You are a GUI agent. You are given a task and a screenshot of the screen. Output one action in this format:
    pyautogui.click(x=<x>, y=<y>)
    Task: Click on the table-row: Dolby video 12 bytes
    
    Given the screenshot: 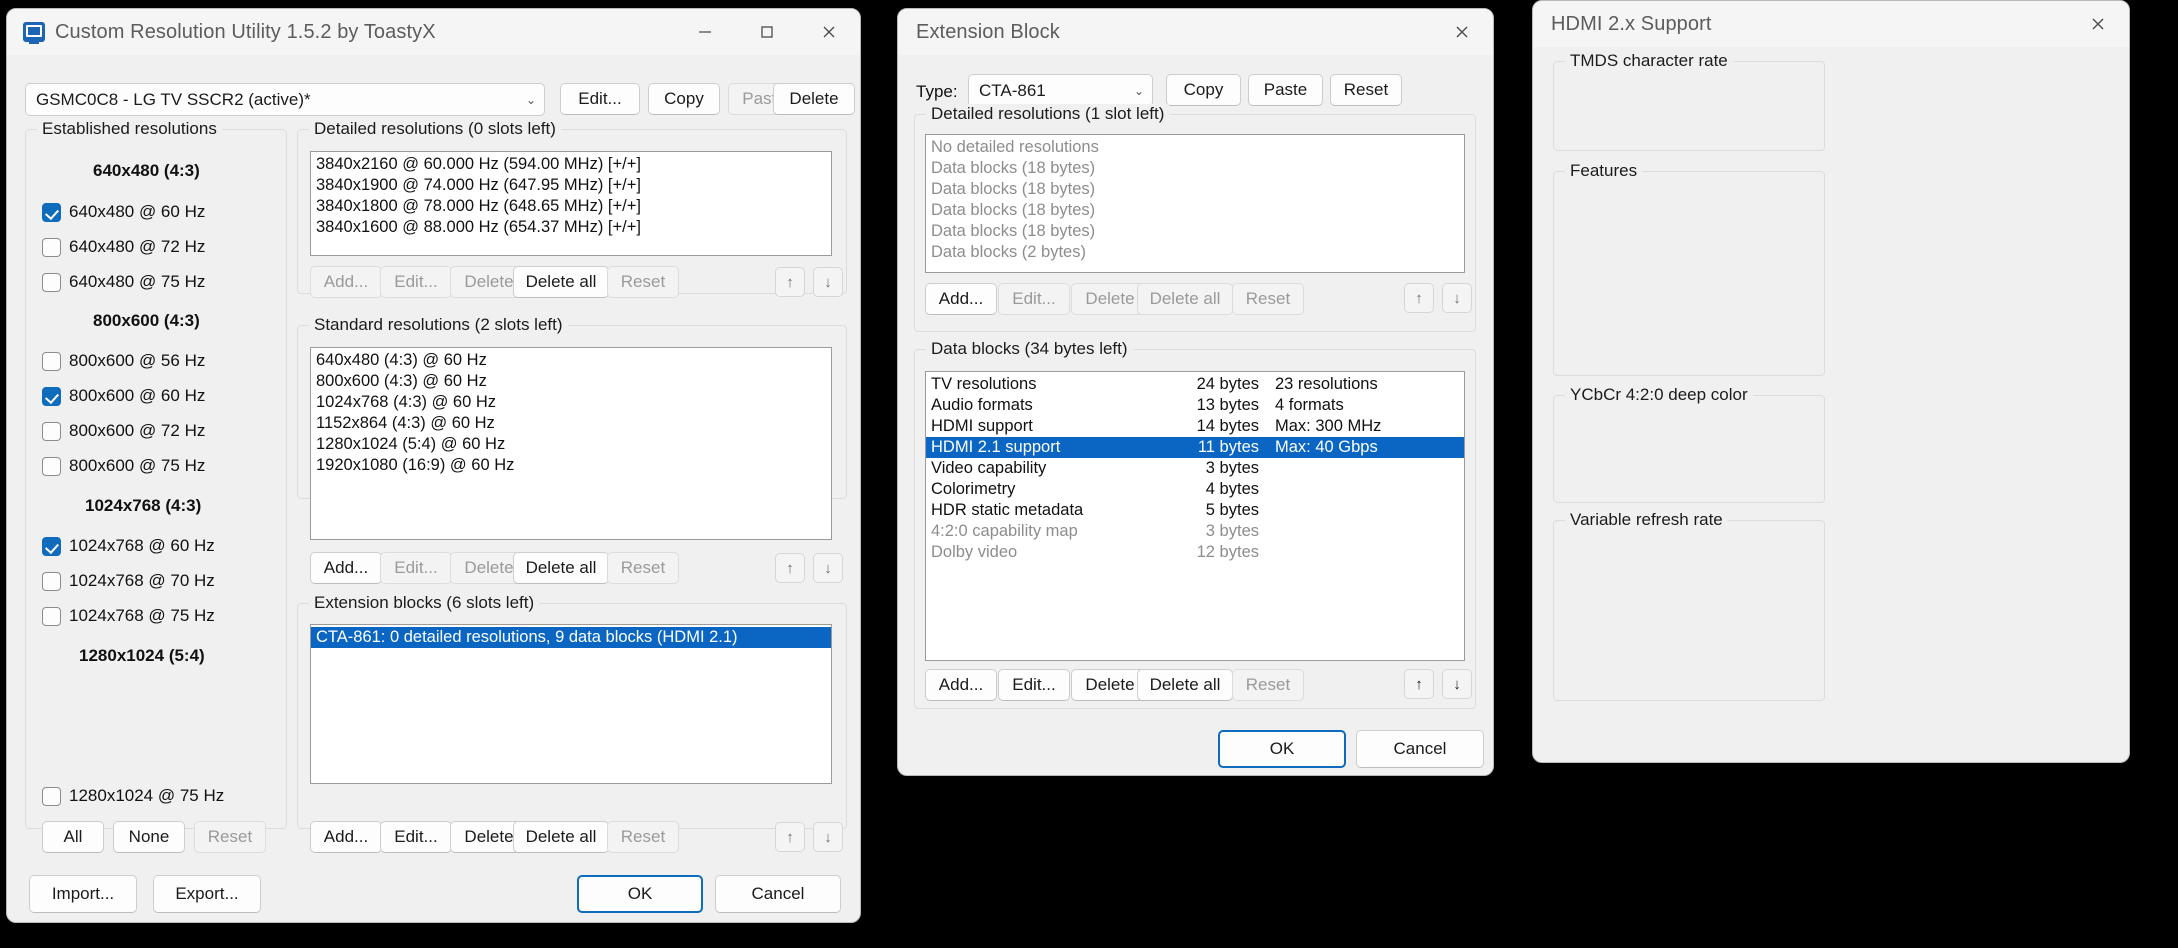 What is the action you would take?
    pyautogui.click(x=1195, y=552)
    